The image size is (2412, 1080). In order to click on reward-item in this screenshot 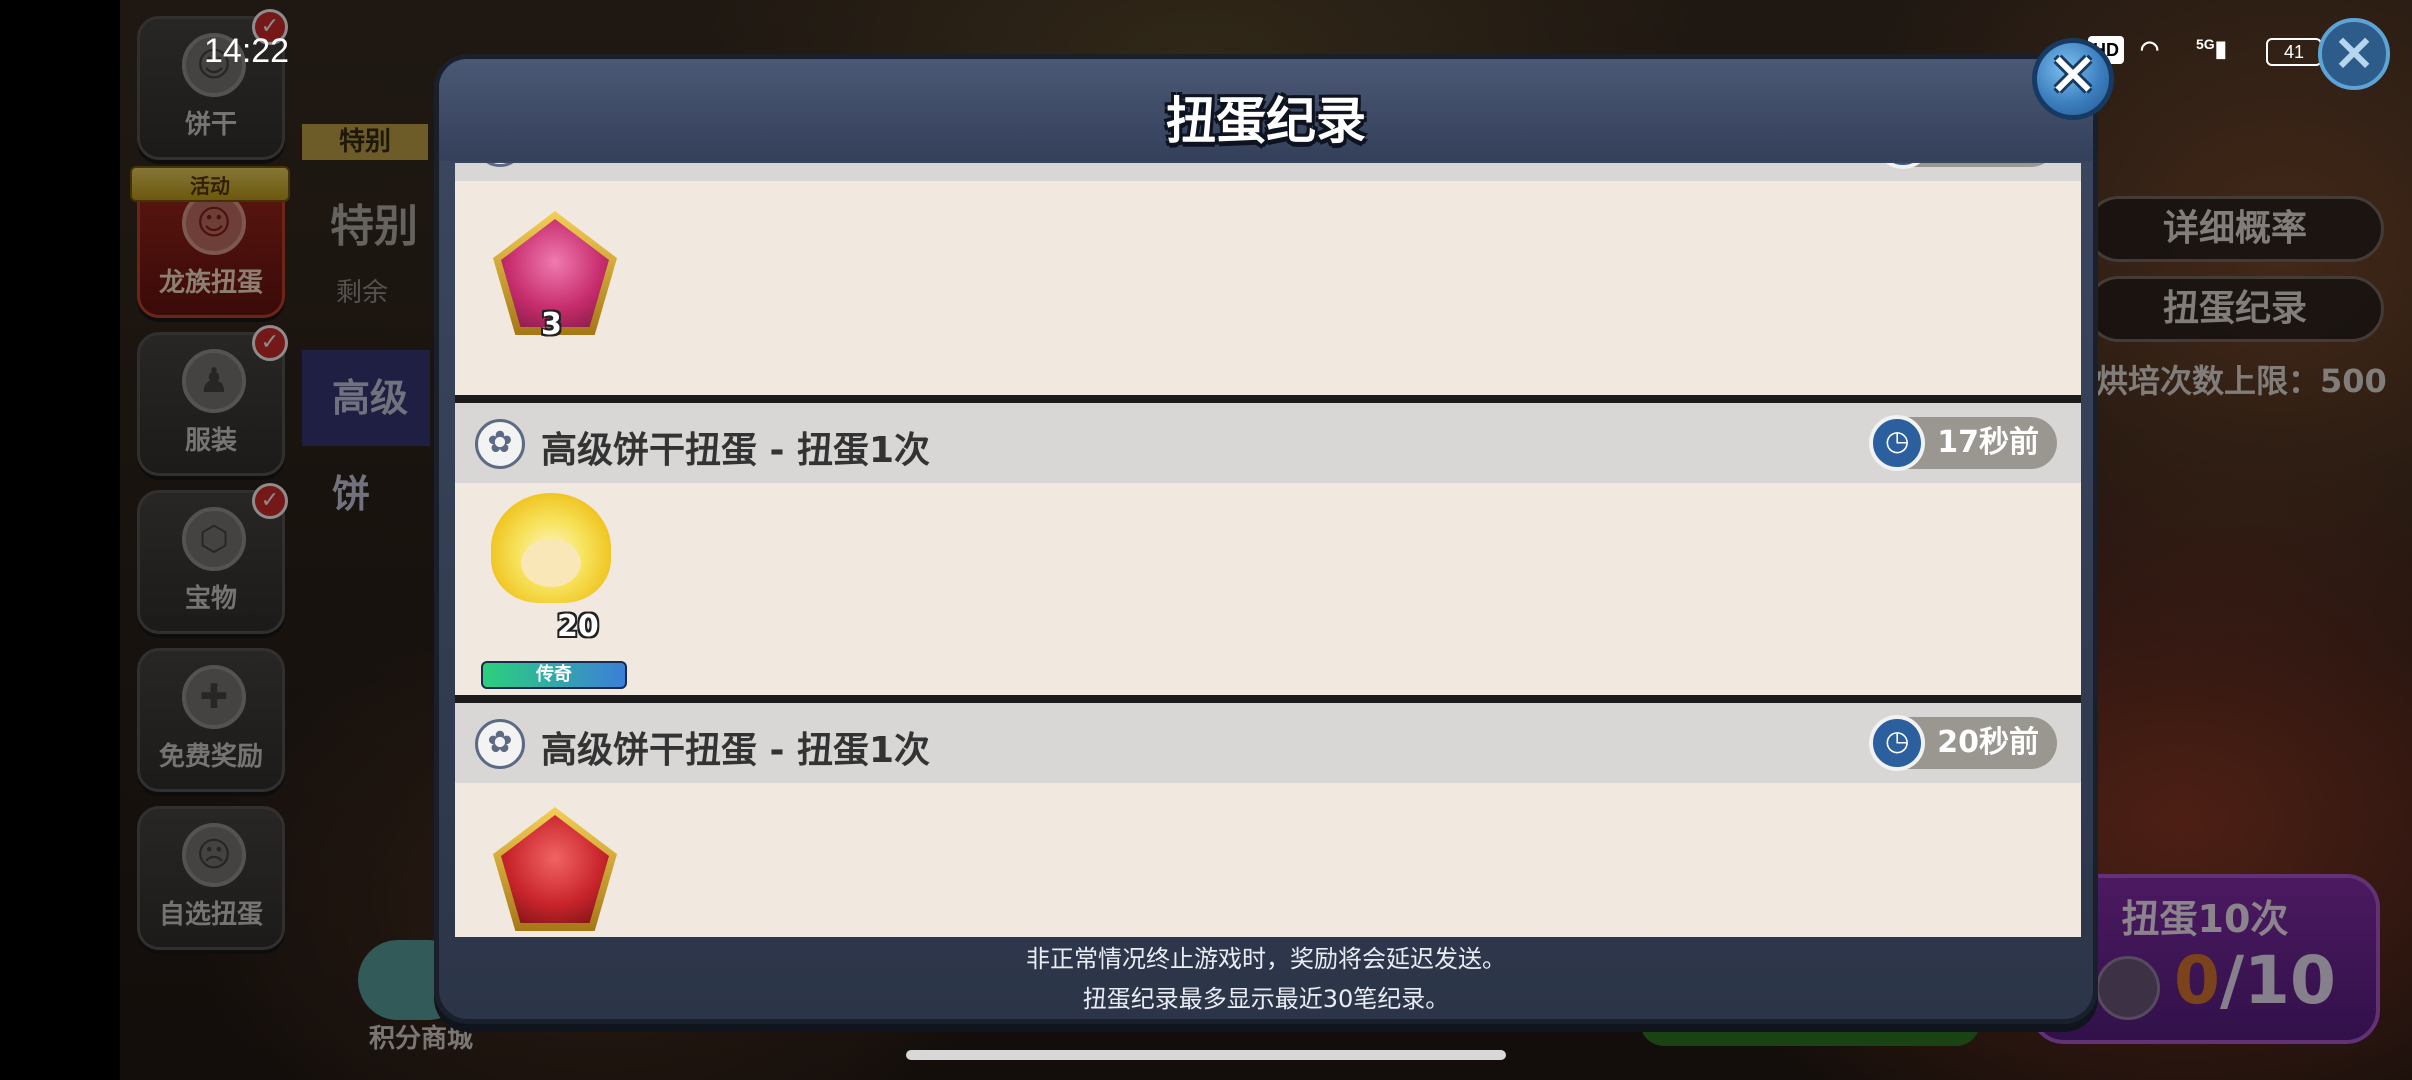, I will do `click(555, 869)`.